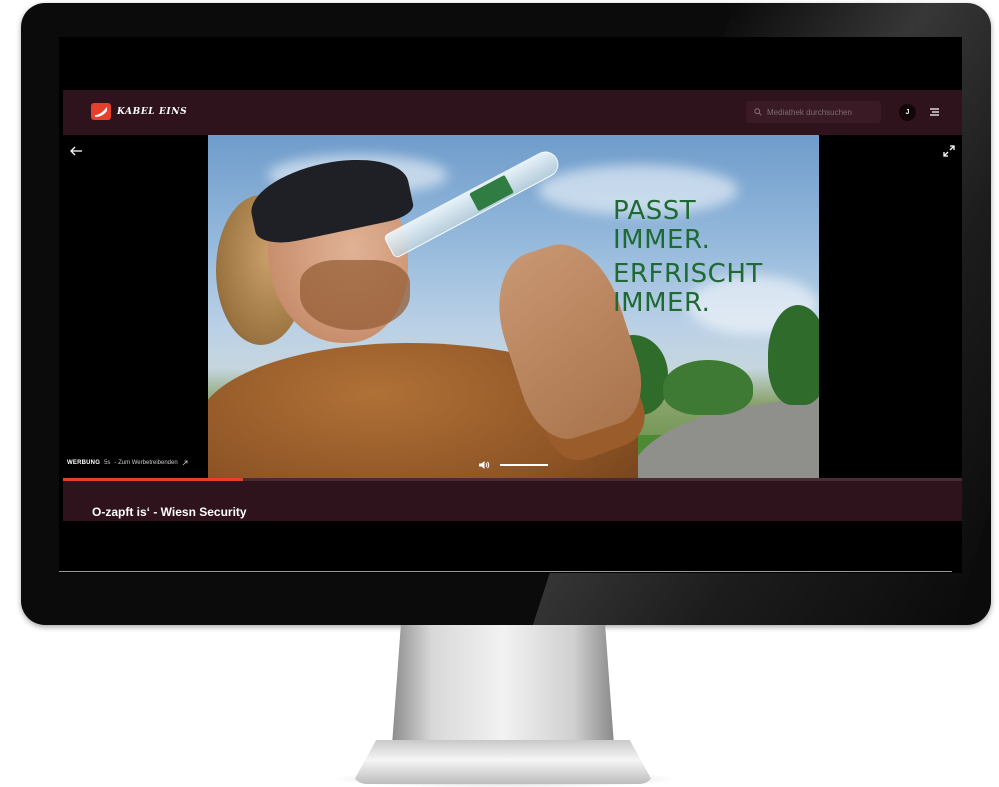 The width and height of the screenshot is (999, 787). I want to click on external-link-icon, so click(185, 463).